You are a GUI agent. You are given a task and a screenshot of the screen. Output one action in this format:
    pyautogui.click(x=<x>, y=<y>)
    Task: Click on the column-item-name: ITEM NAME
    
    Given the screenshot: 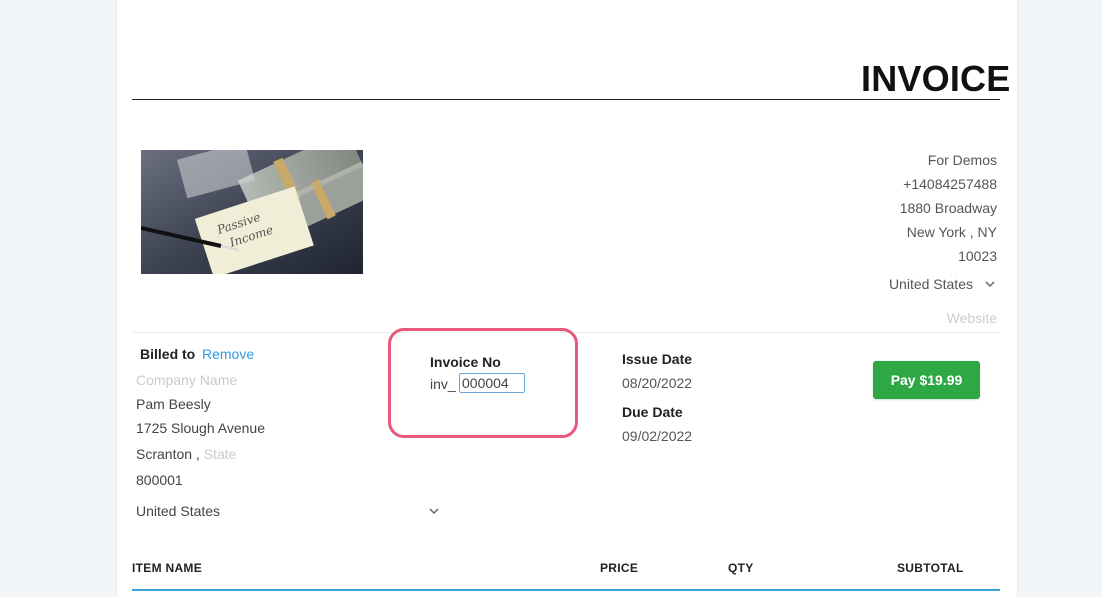 What is the action you would take?
    pyautogui.click(x=167, y=568)
    